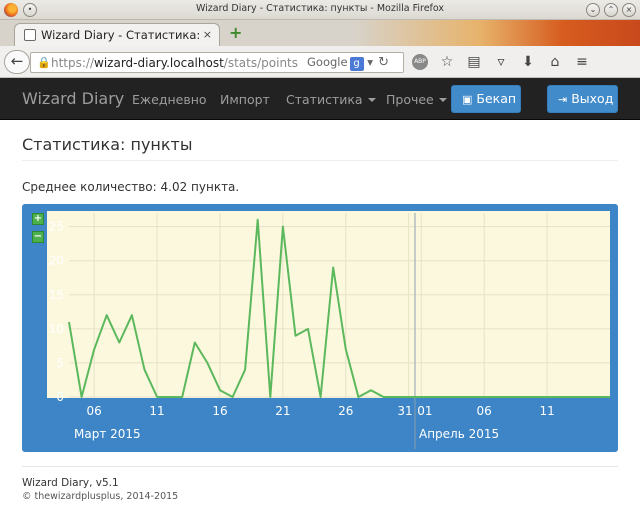 The width and height of the screenshot is (640, 515). What do you see at coordinates (345, 411) in the screenshot?
I see `x-tick-label: 26` at bounding box center [345, 411].